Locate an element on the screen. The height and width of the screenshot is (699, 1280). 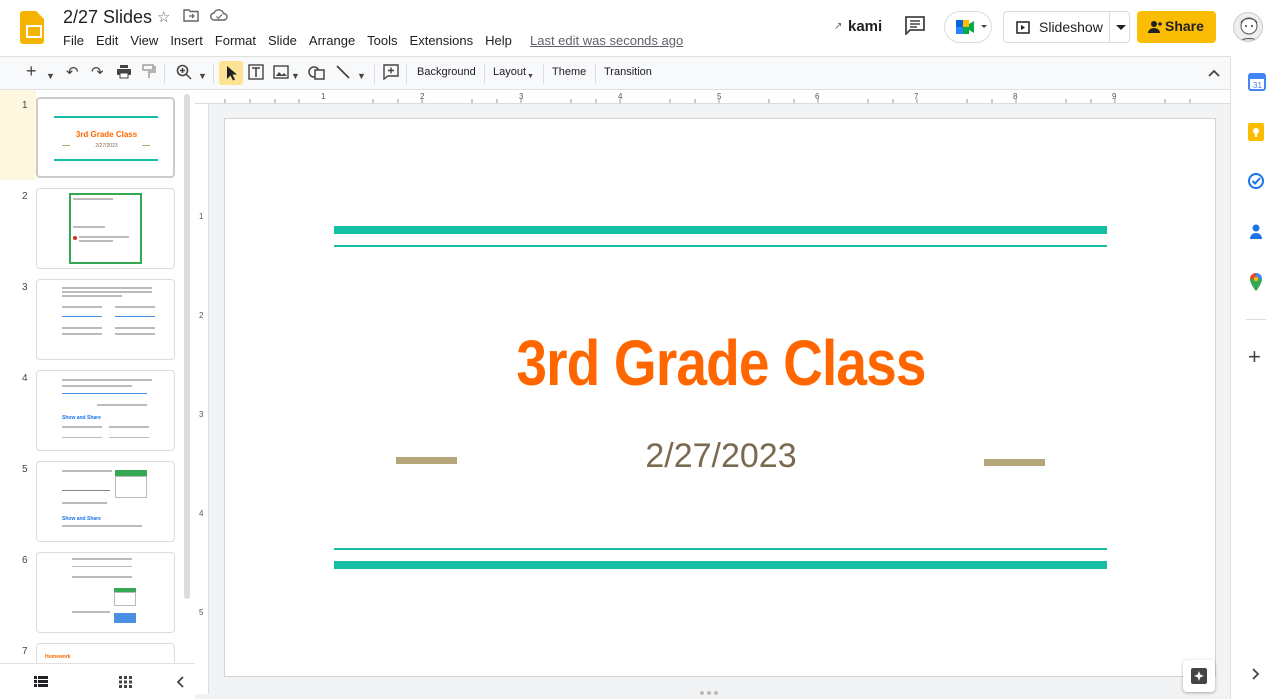
select-tool is located at coordinates (231, 73).